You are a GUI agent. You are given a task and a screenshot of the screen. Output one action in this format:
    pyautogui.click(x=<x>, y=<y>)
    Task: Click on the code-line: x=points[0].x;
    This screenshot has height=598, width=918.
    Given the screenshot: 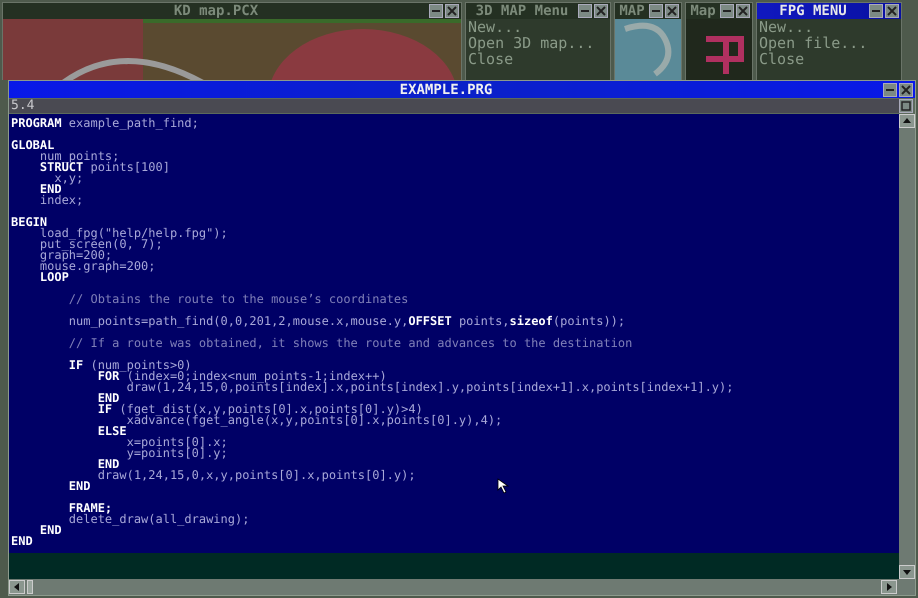 What is the action you would take?
    pyautogui.click(x=177, y=442)
    